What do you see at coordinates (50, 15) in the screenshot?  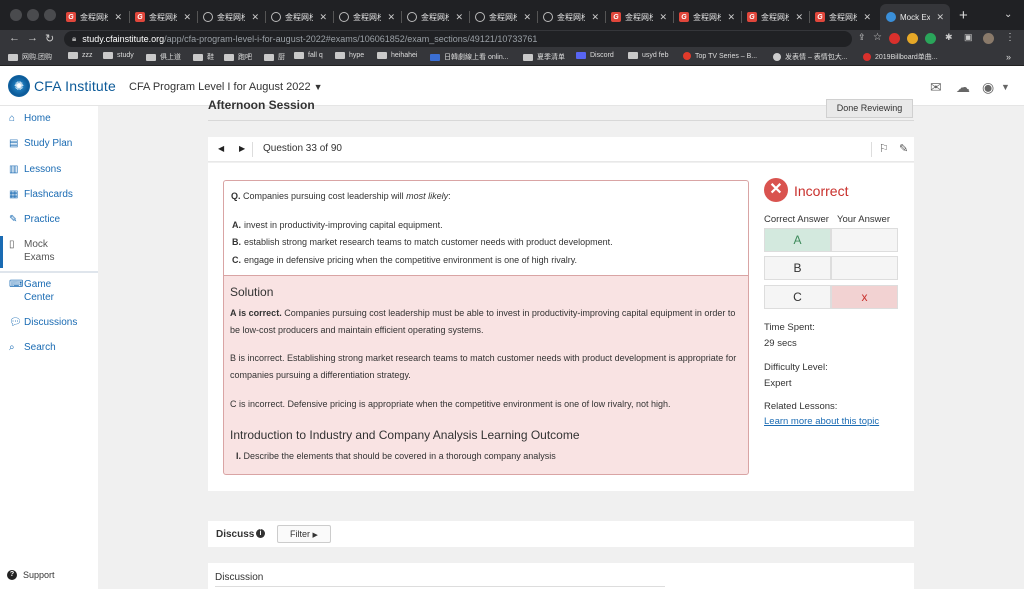 I see `window-zoom-icon` at bounding box center [50, 15].